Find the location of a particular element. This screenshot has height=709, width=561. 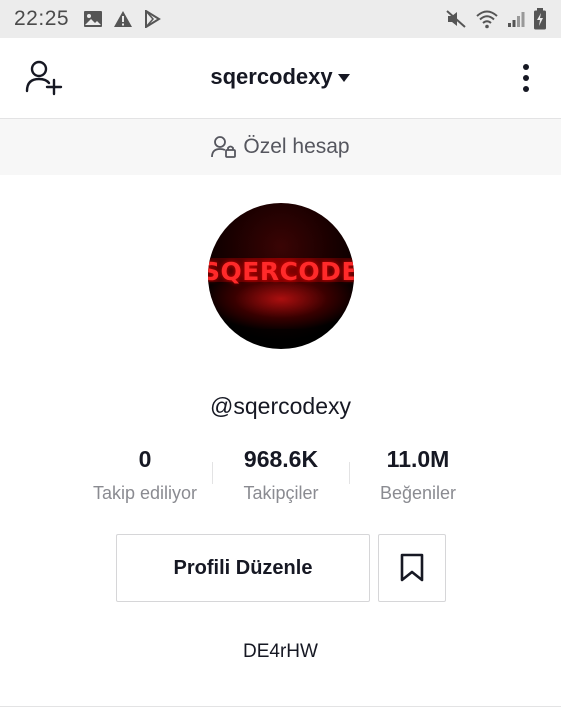

stat-followers: 968.6K Takipçiler is located at coordinates (281, 475).